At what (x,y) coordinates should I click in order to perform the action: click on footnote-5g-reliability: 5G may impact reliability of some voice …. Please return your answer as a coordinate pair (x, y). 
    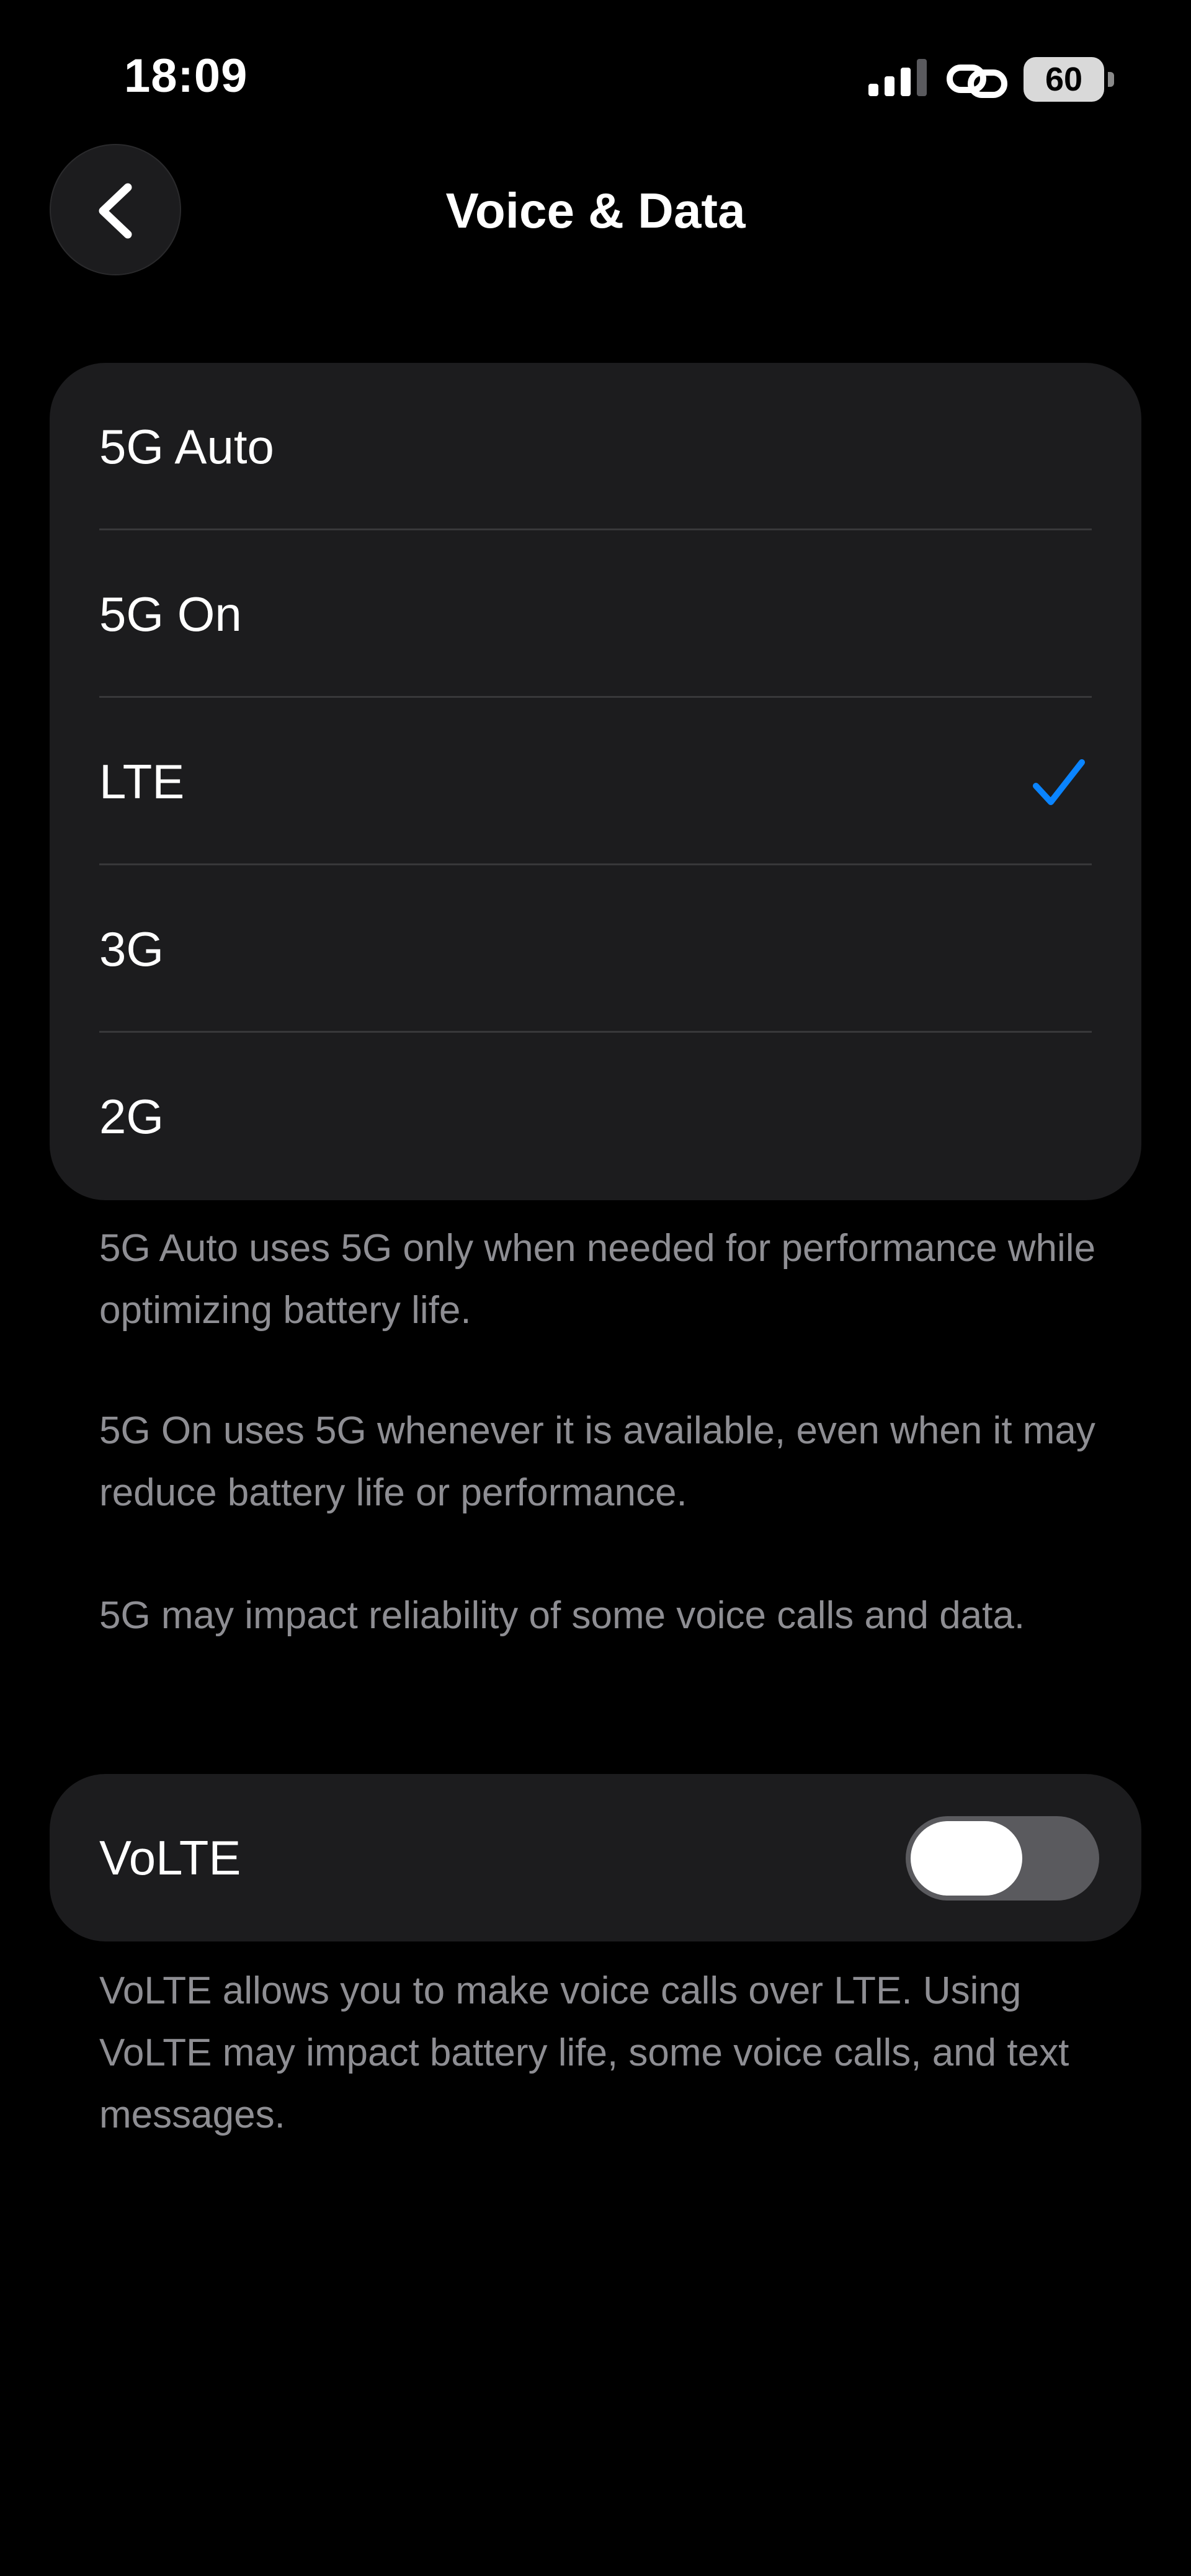
    Looking at the image, I should click on (562, 1615).